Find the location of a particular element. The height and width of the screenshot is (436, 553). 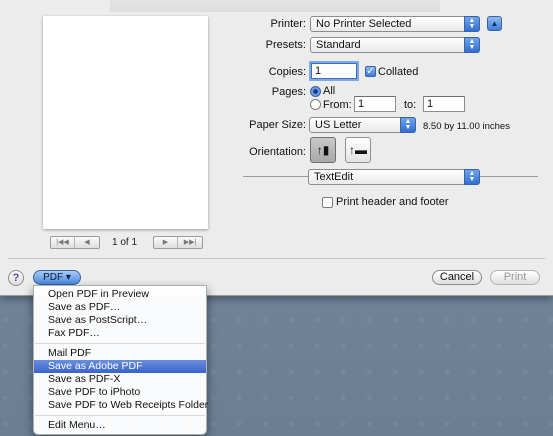

last-page-button: ▶▶| is located at coordinates (190, 242).